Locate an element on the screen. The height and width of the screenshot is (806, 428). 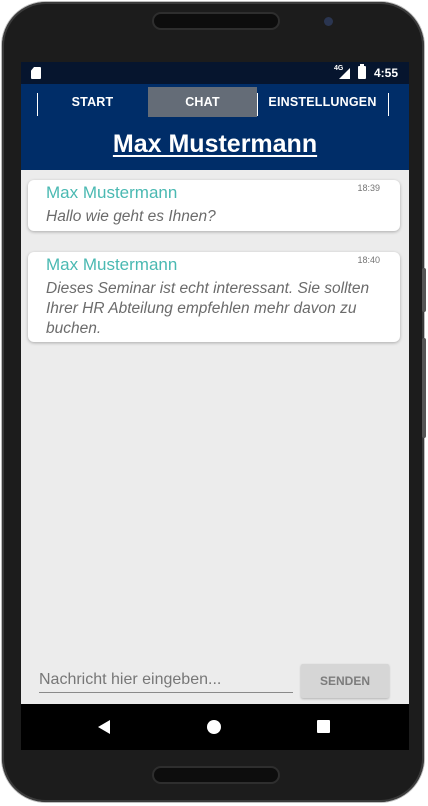
tab-divider is located at coordinates (388, 104).